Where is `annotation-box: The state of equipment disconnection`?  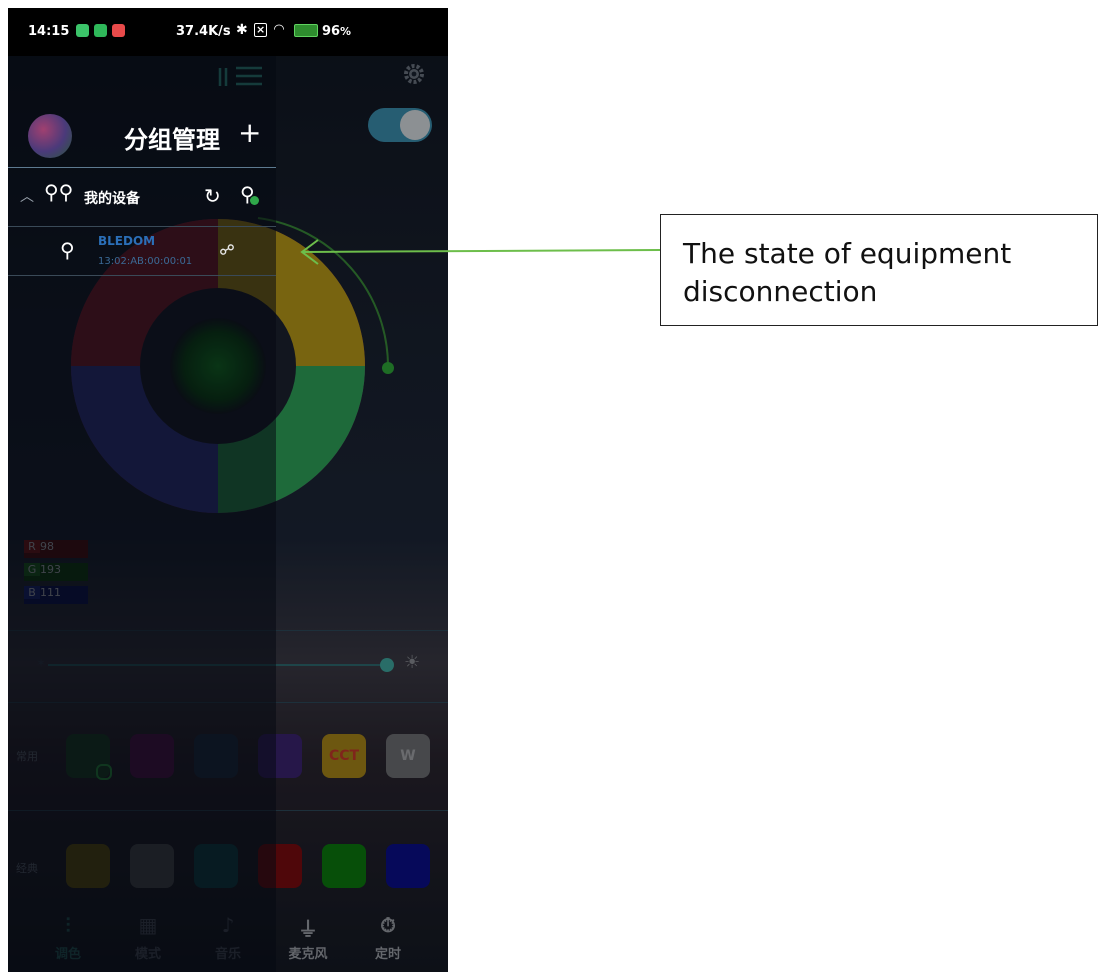 annotation-box: The state of equipment disconnection is located at coordinates (879, 270).